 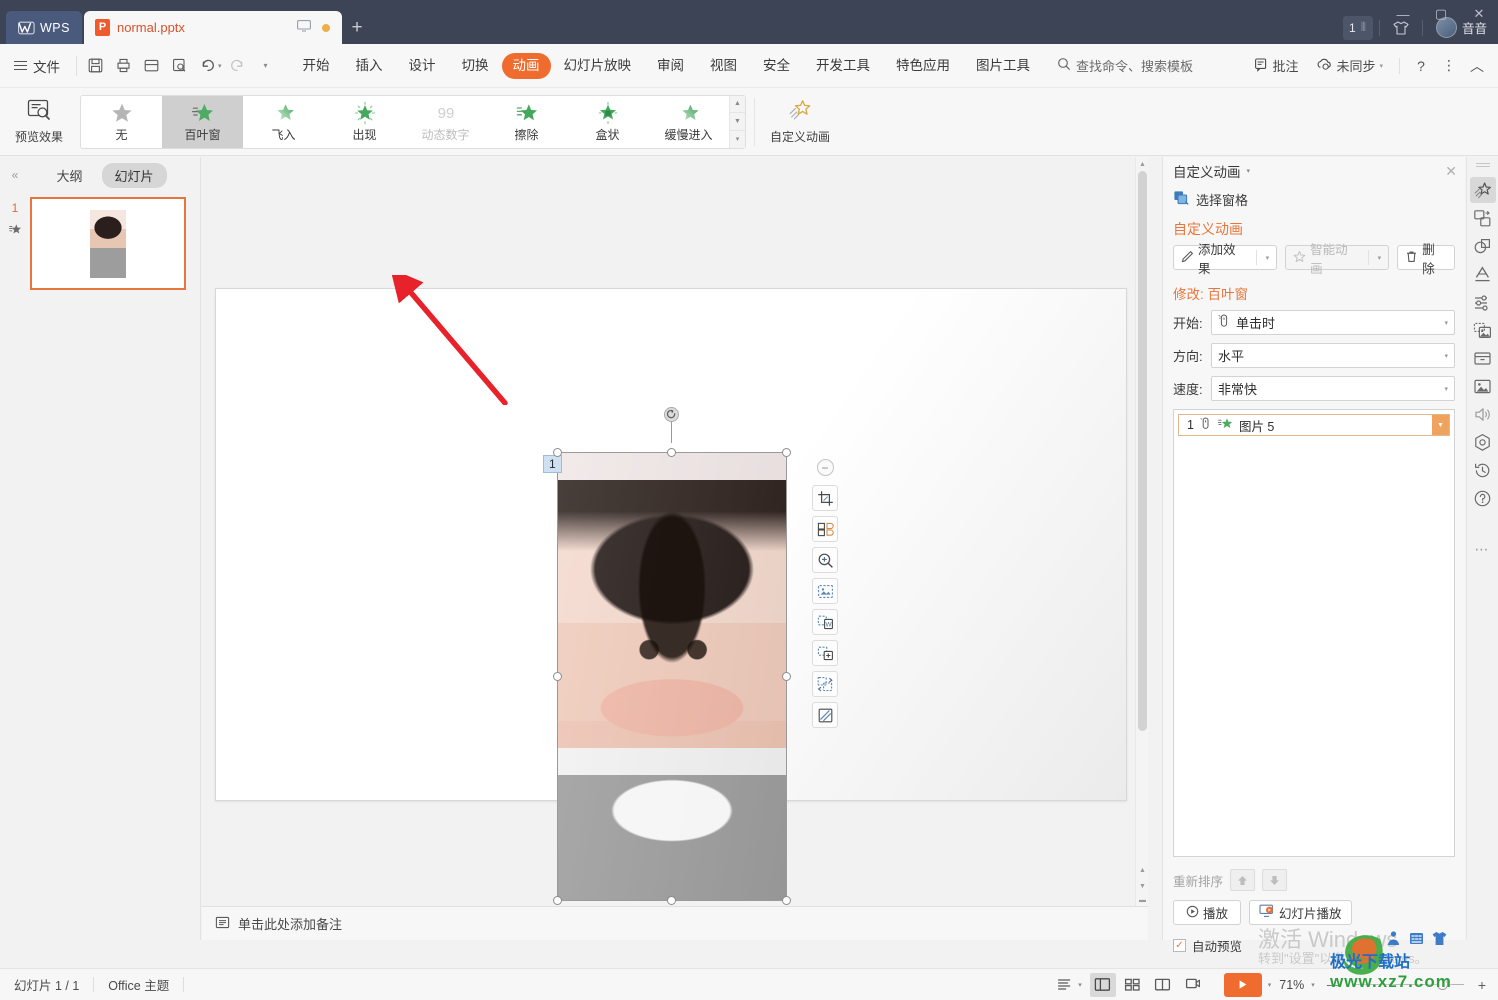 What do you see at coordinates (179, 66) in the screenshot?
I see `print-preview-icon` at bounding box center [179, 66].